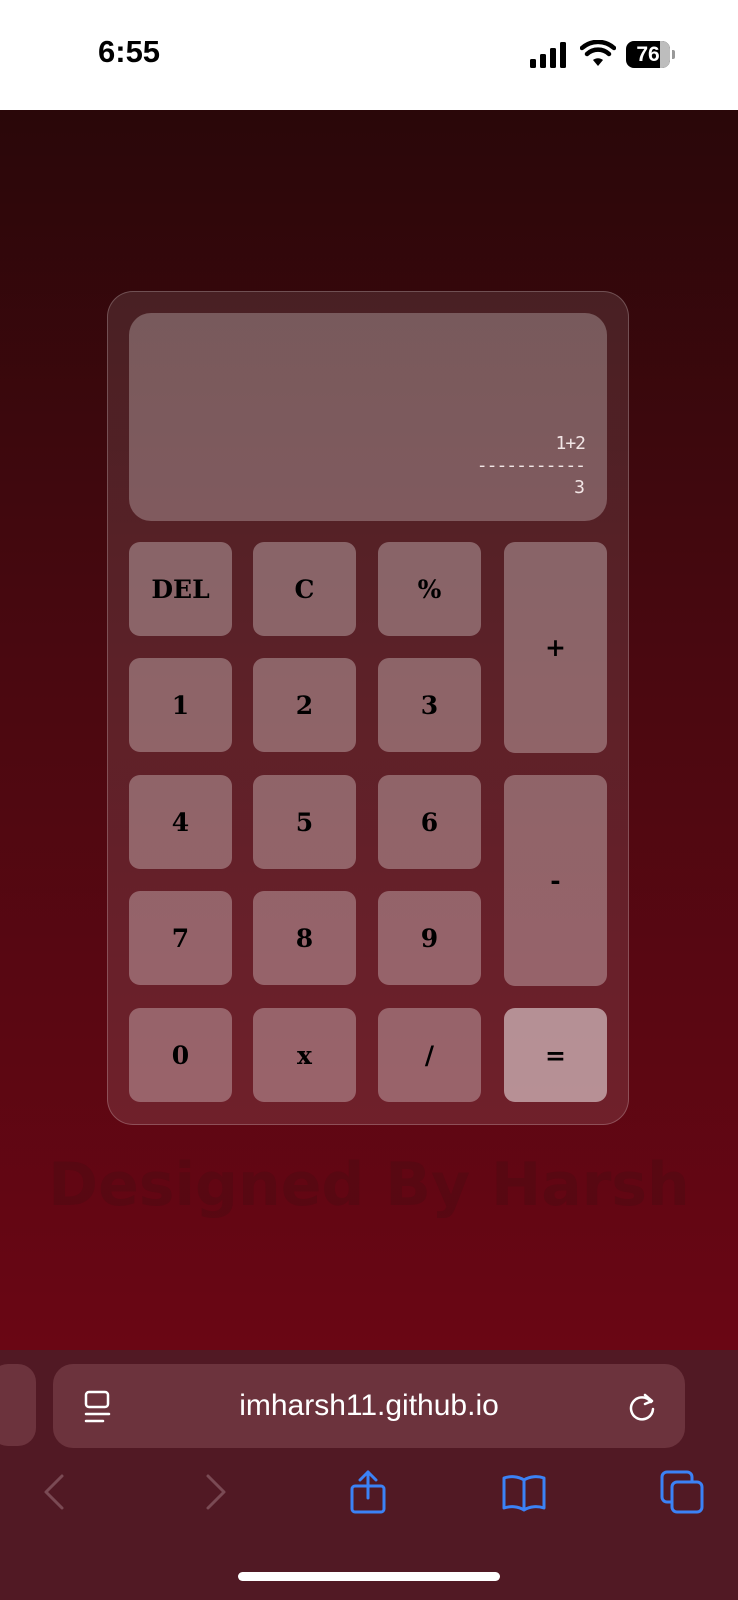 The image size is (738, 1600). Describe the element at coordinates (304, 589) in the screenshot. I see `key-clear: C` at that location.